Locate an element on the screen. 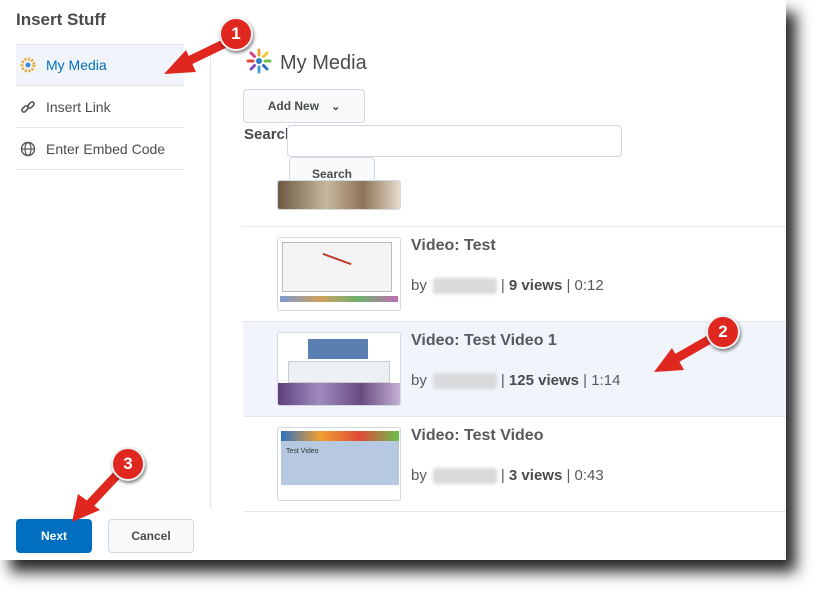 Image resolution: width=818 pixels, height=592 pixels. duration: 0:12 is located at coordinates (589, 285).